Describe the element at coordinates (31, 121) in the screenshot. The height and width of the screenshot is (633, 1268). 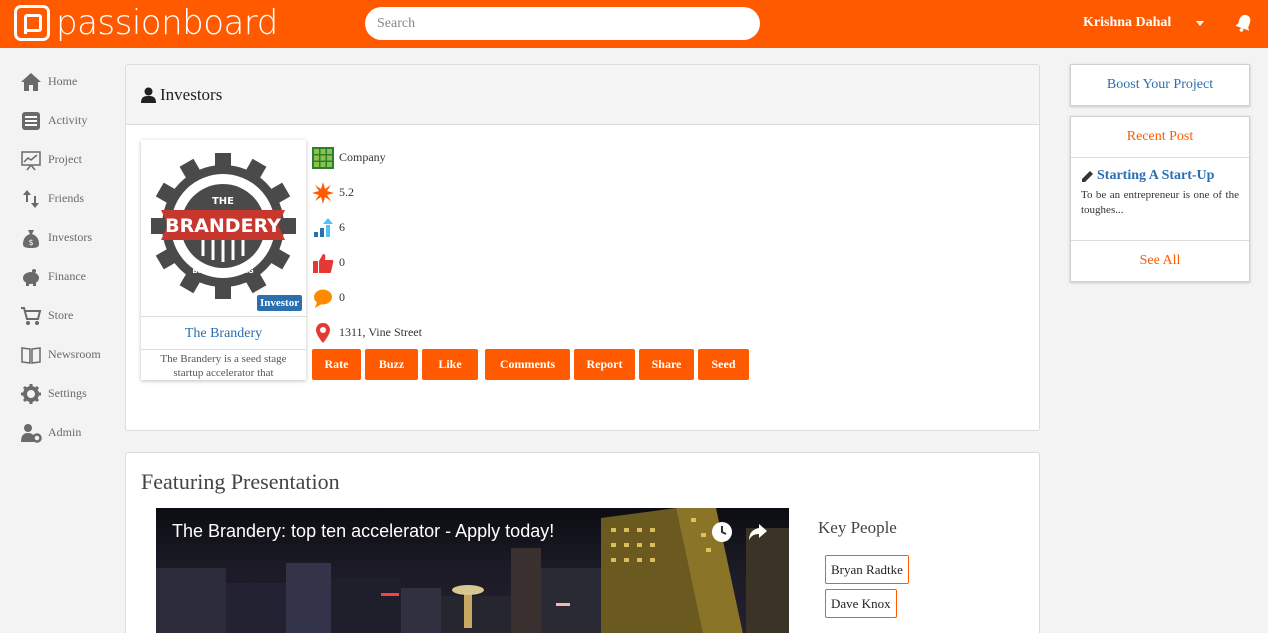
I see `activity-icon` at that location.